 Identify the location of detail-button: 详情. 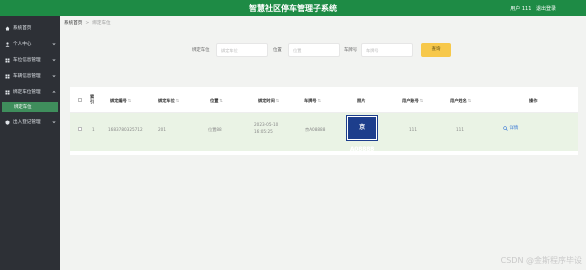
(510, 128).